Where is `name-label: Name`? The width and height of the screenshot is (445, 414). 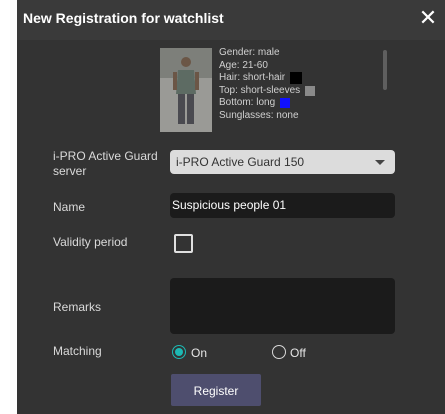 name-label: Name is located at coordinates (69, 207).